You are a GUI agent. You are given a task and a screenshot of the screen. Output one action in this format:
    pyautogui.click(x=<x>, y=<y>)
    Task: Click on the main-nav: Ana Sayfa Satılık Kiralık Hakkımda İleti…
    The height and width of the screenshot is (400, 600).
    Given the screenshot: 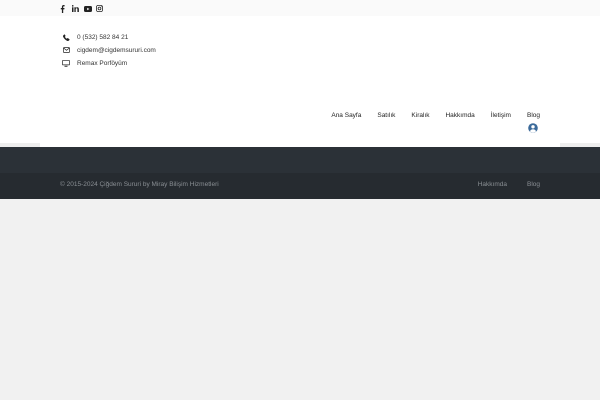 What is the action you would take?
    pyautogui.click(x=435, y=115)
    